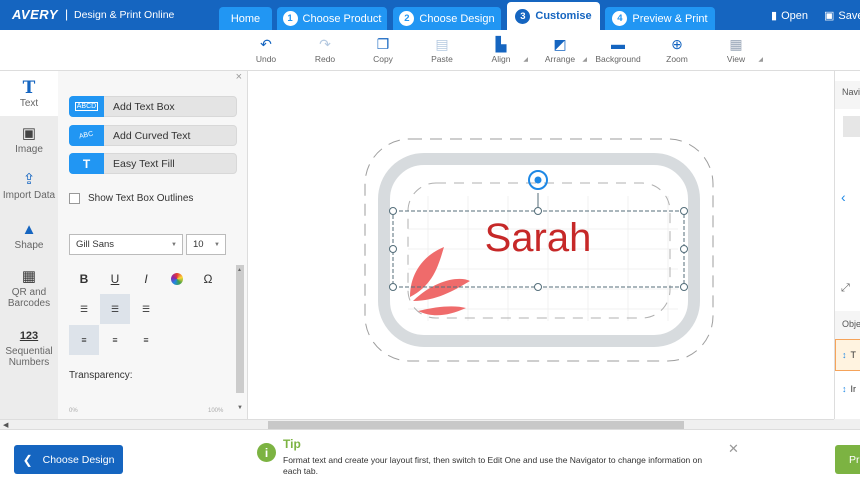 The height and width of the screenshot is (484, 860). Describe the element at coordinates (146, 309) in the screenshot. I see `align-right-button: ☰` at that location.